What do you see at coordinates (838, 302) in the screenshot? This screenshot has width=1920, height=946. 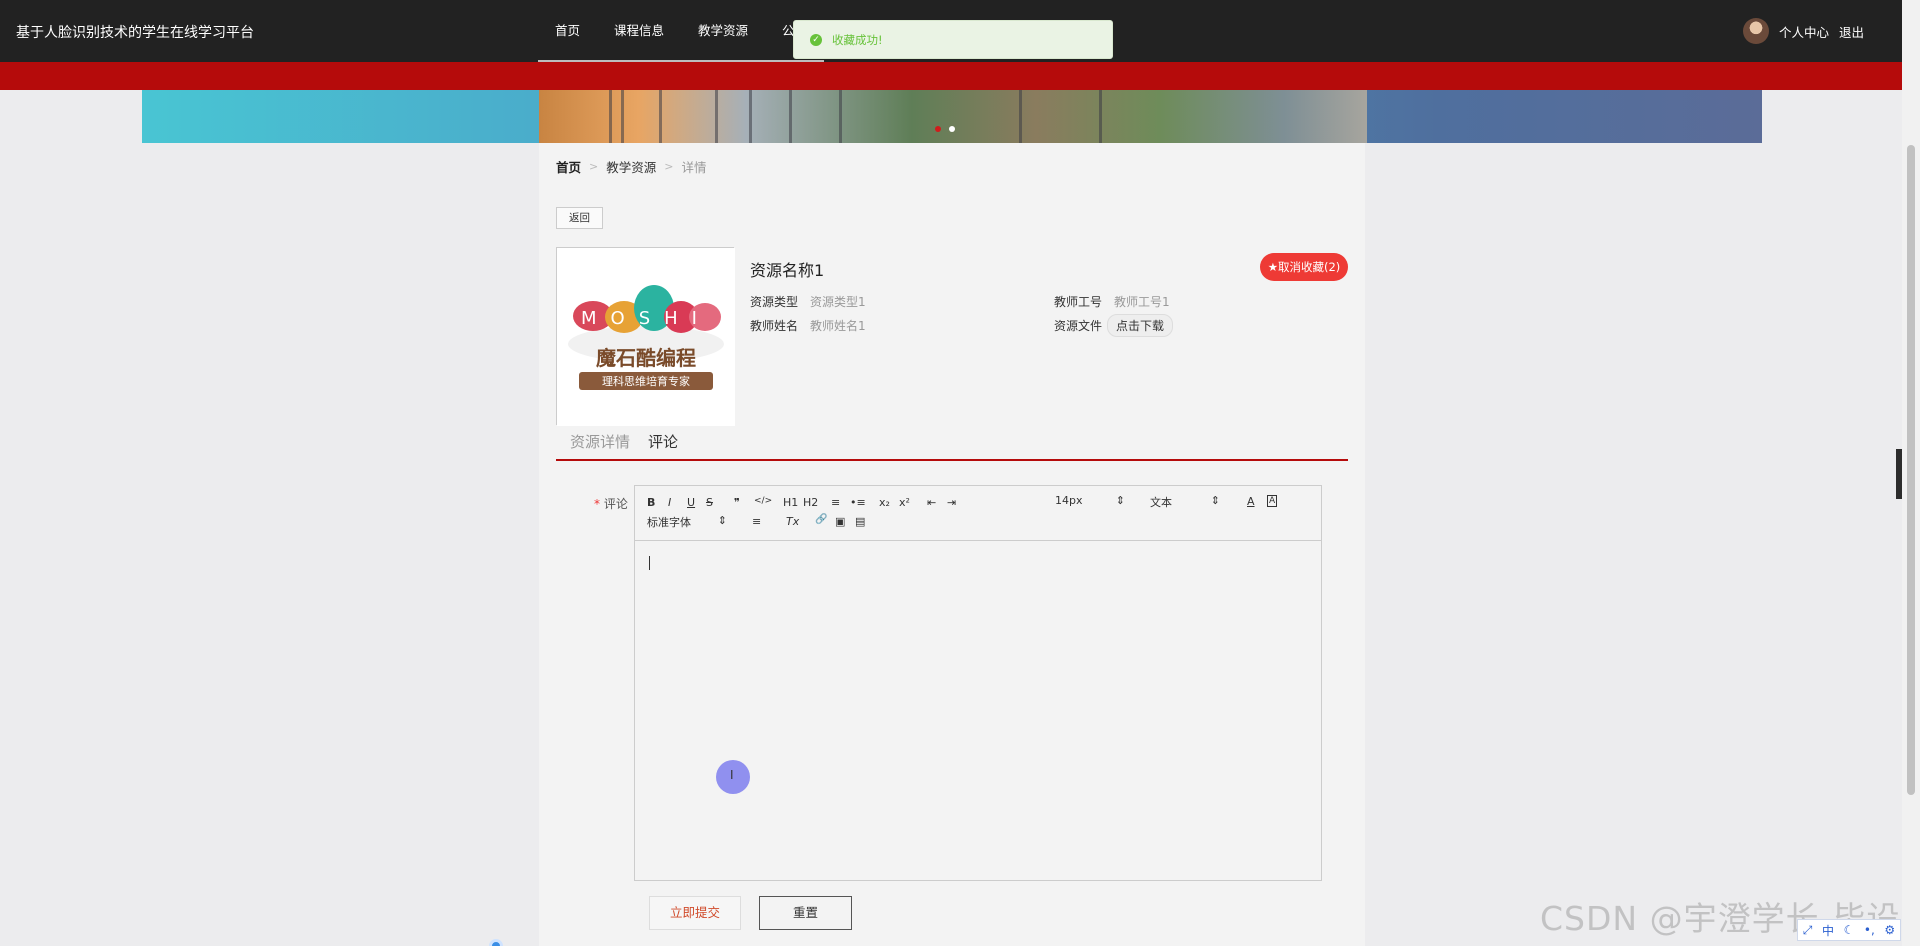 I see `resource-type-value: 资源类型1` at bounding box center [838, 302].